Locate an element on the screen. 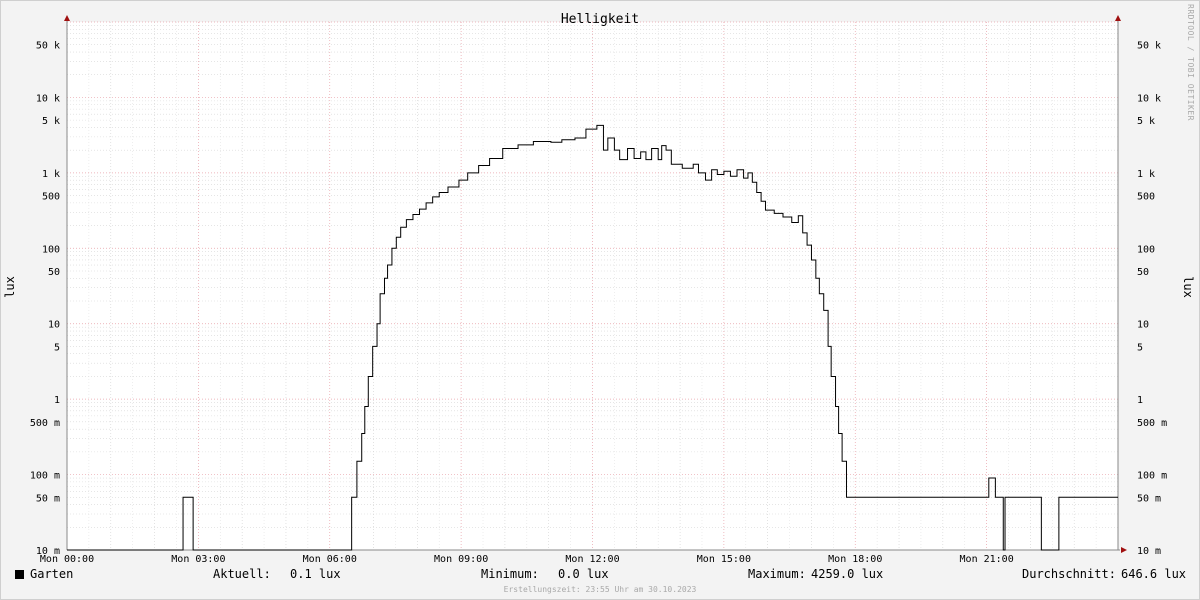 Image resolution: width=1200 pixels, height=600 pixels. y-tick-label-right: 500 is located at coordinates (1146, 197).